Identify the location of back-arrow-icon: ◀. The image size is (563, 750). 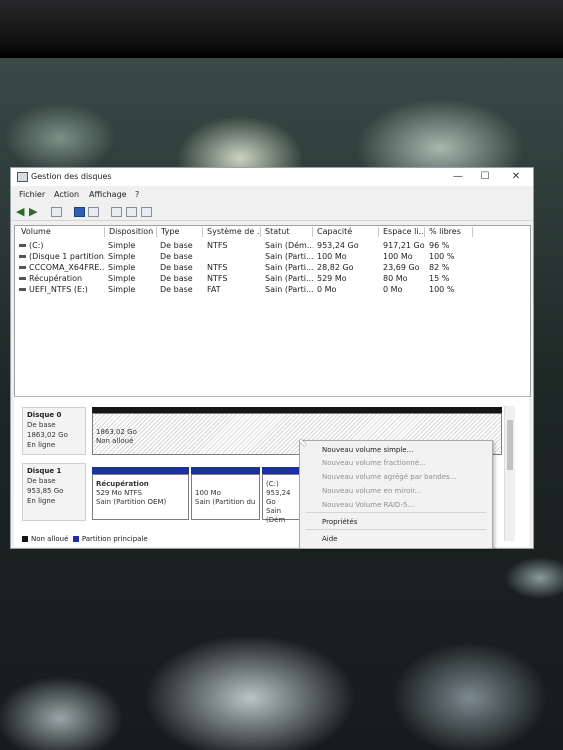
(21, 211).